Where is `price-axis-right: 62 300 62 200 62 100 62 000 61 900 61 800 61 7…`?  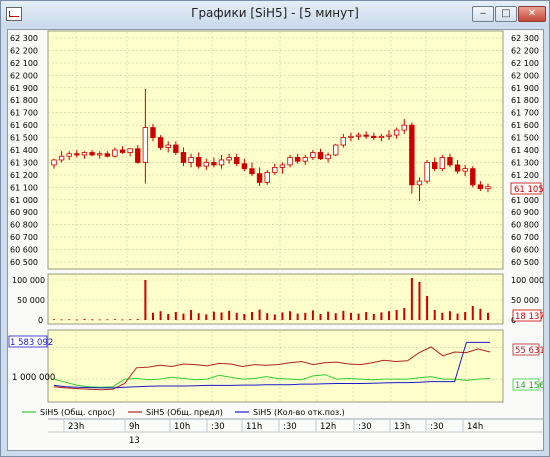 price-axis-right: 62 300 62 200 62 100 62 000 61 900 61 800 61 7… is located at coordinates (525, 150).